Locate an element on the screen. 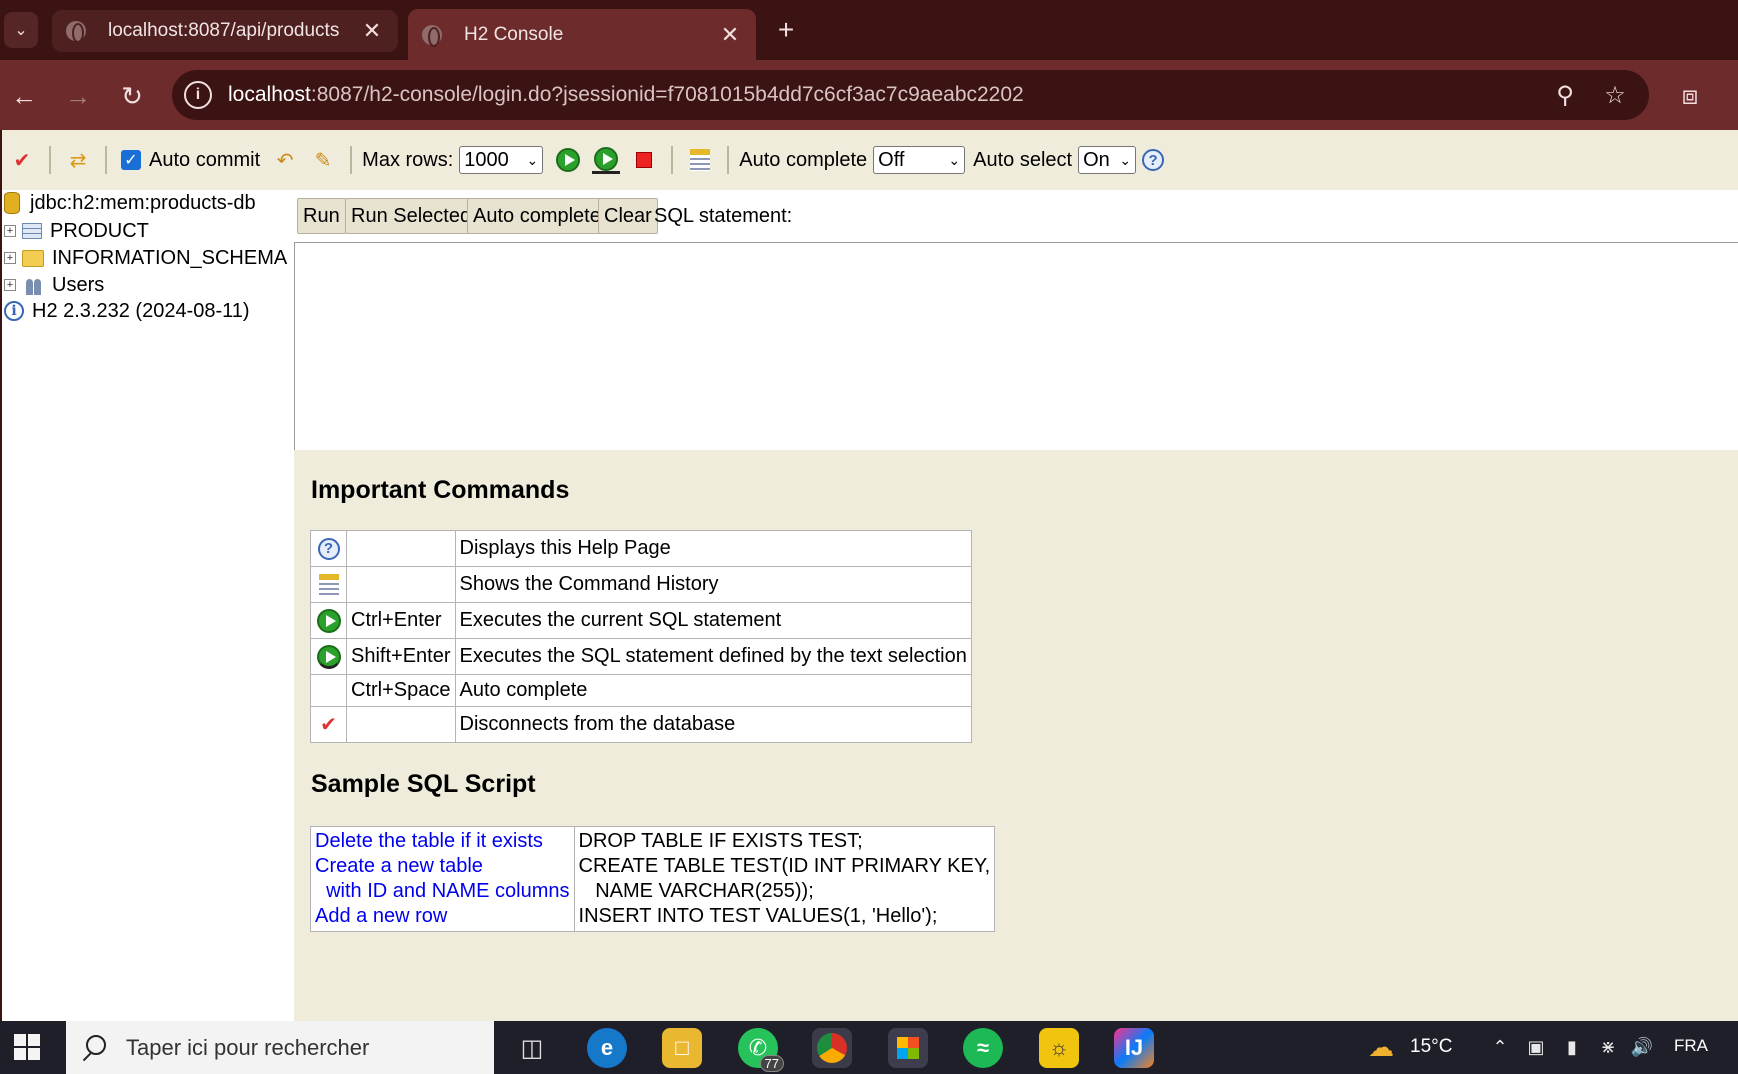  wifi-icon: ⋇ is located at coordinates (1608, 1047).